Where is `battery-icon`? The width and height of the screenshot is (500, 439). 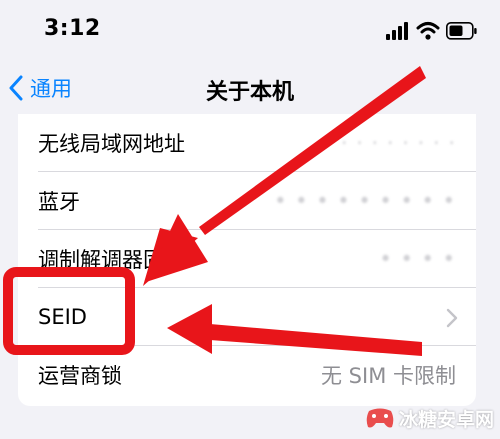 battery-icon is located at coordinates (461, 31).